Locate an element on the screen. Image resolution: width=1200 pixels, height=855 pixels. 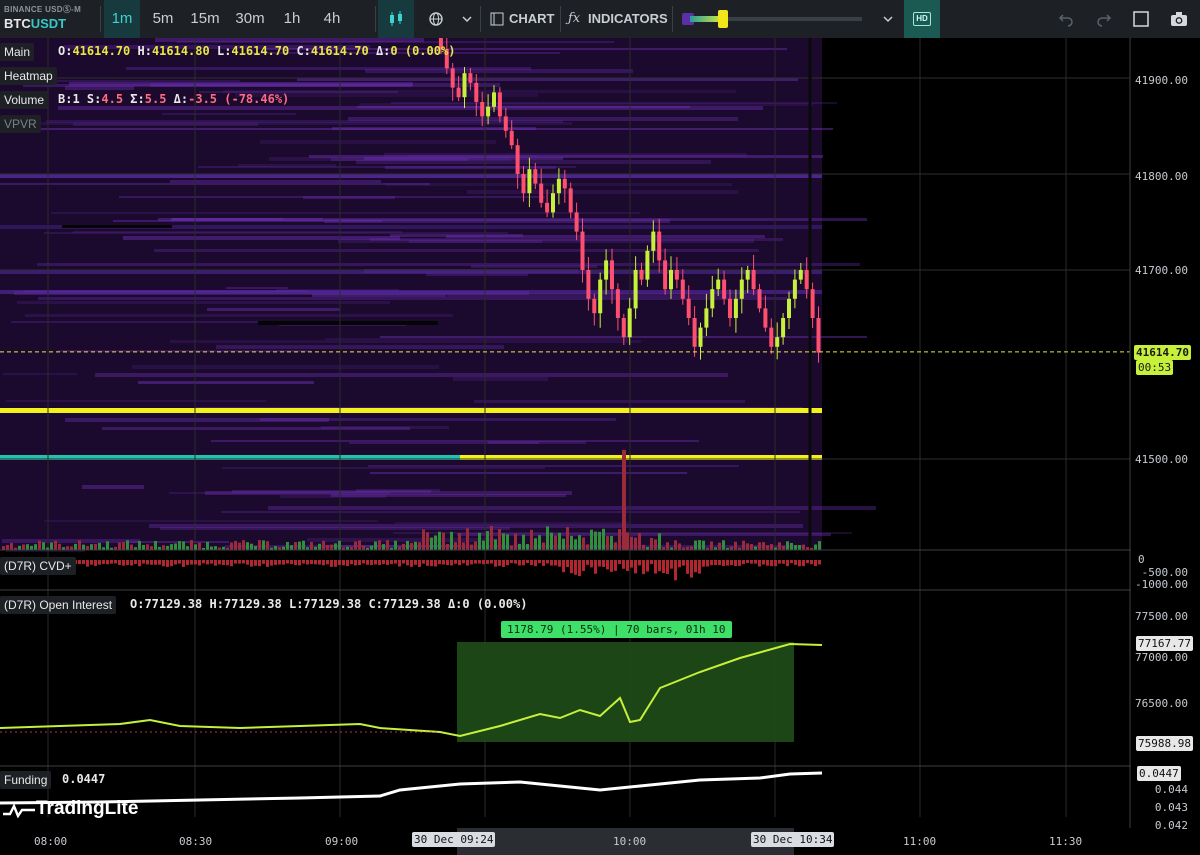
function-icon: ƒx is located at coordinates (574, 18).